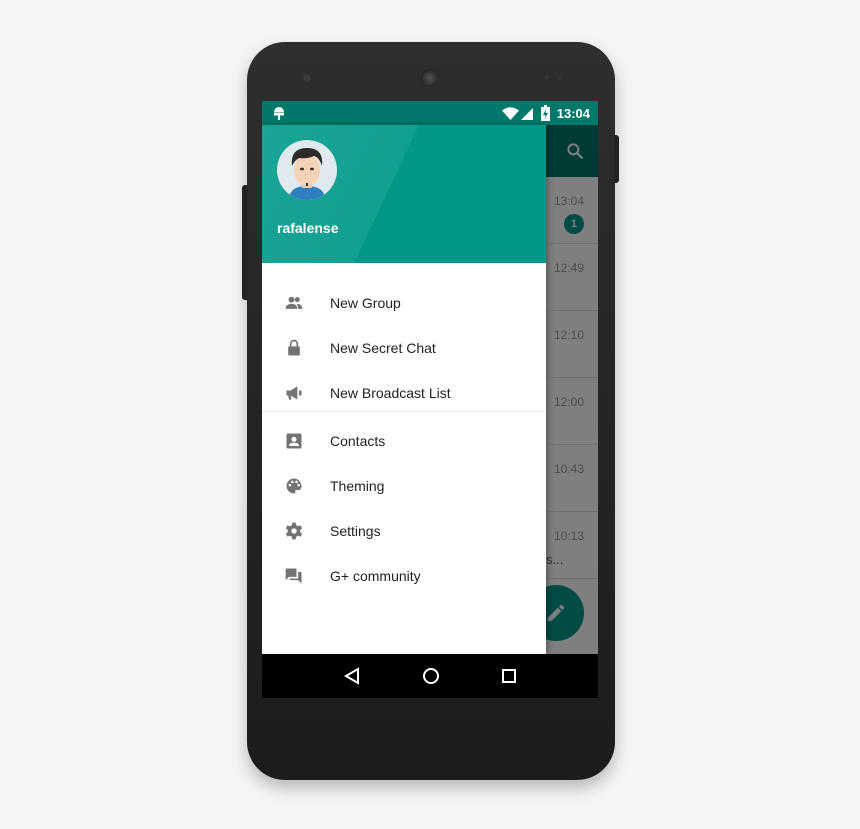  I want to click on gear-icon, so click(294, 530).